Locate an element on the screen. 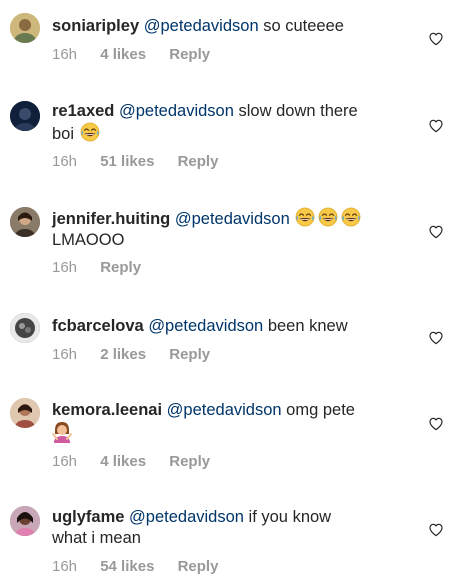 The width and height of the screenshot is (459, 588). comment-body: if you know is located at coordinates (290, 517).